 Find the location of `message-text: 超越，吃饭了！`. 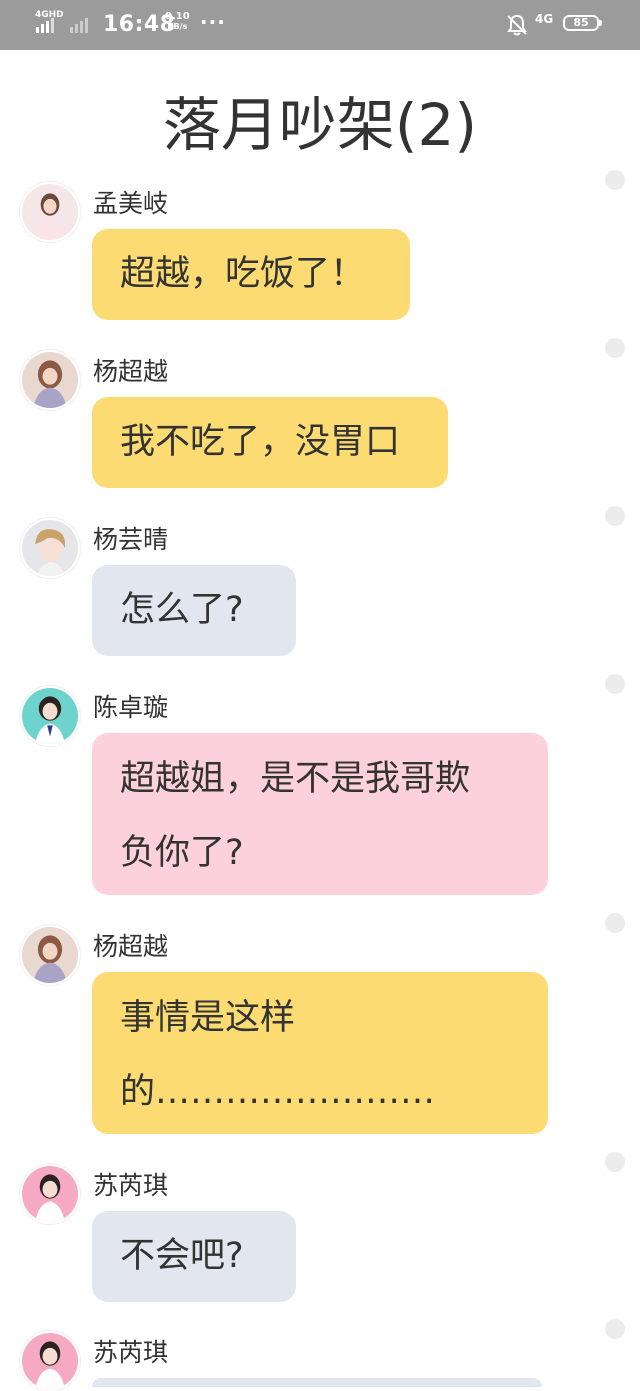

message-text: 超越，吃饭了！ is located at coordinates (243, 274).